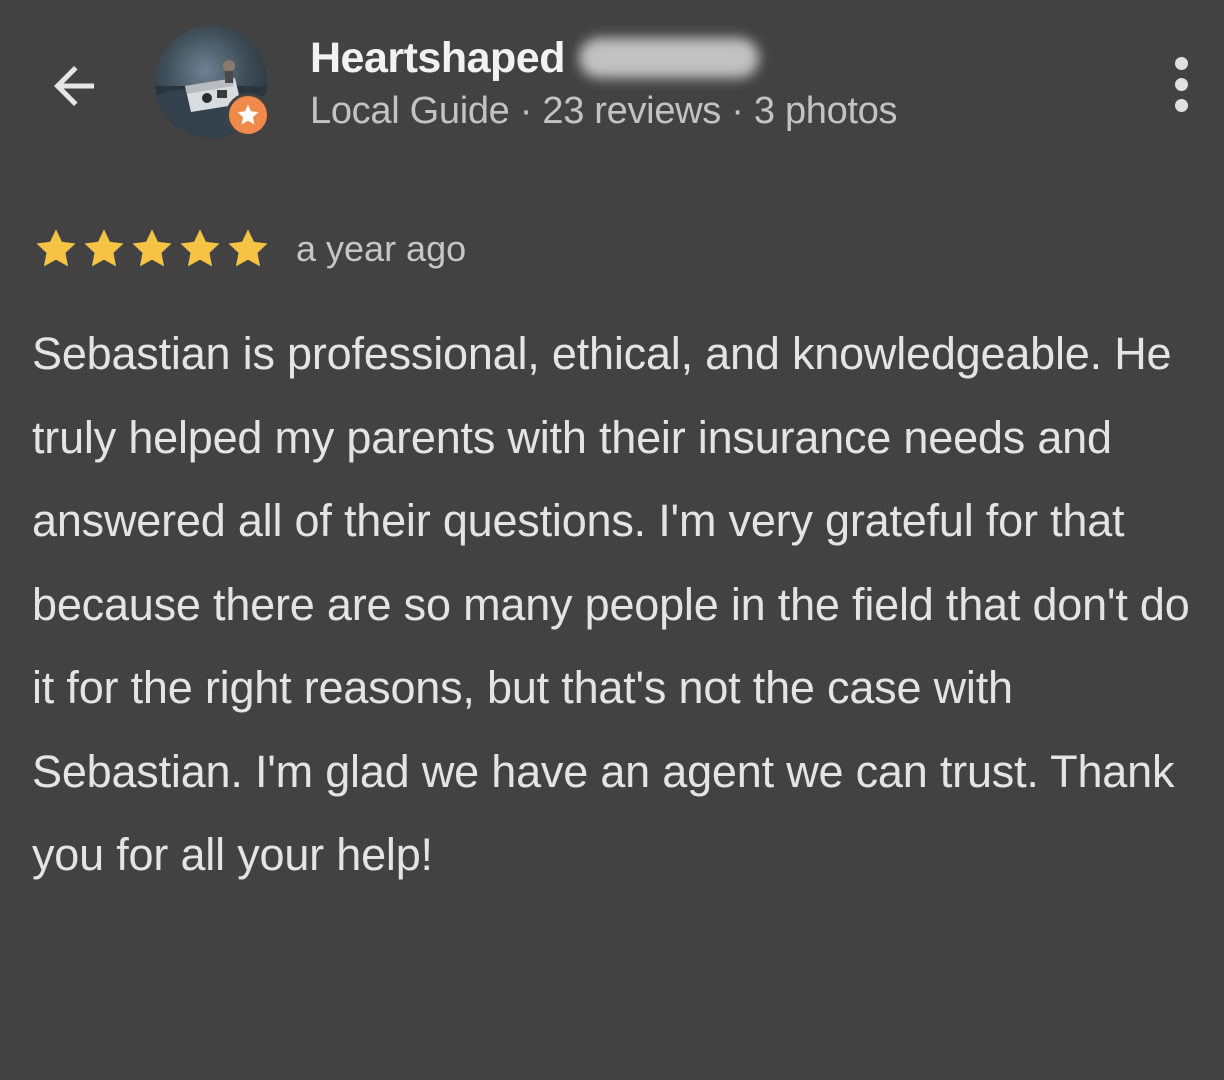 The image size is (1224, 1080). Describe the element at coordinates (381, 248) in the screenshot. I see `review-time: a year ago` at that location.